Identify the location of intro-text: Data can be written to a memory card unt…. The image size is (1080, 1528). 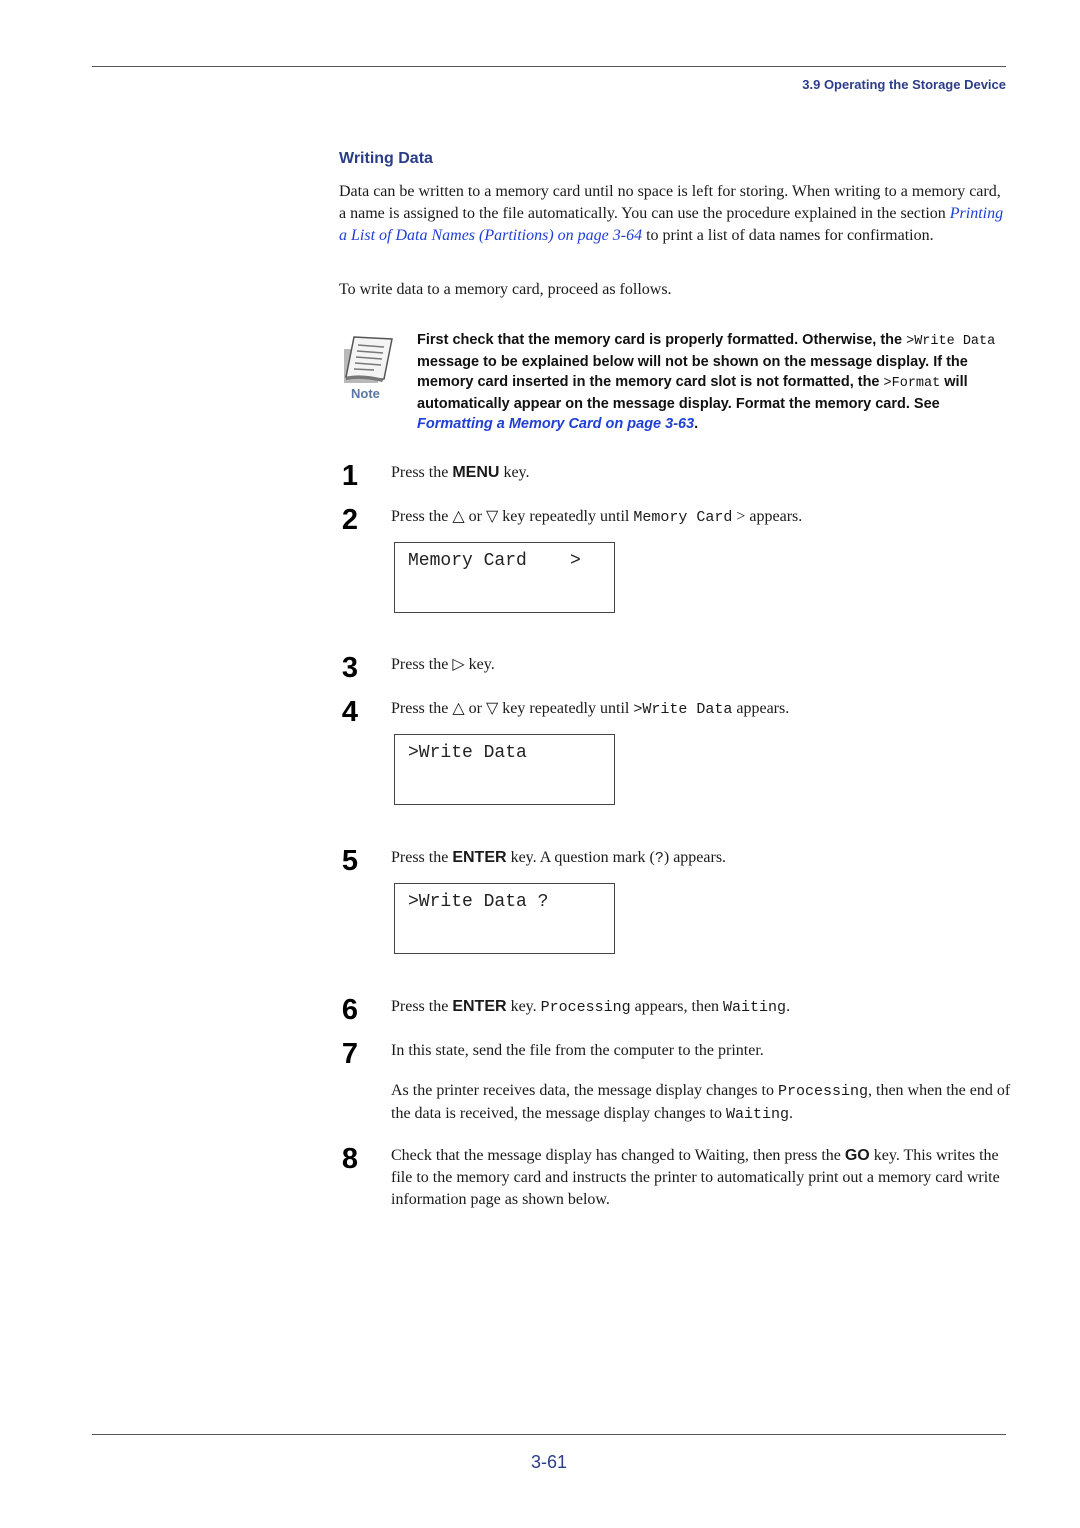
(670, 202).